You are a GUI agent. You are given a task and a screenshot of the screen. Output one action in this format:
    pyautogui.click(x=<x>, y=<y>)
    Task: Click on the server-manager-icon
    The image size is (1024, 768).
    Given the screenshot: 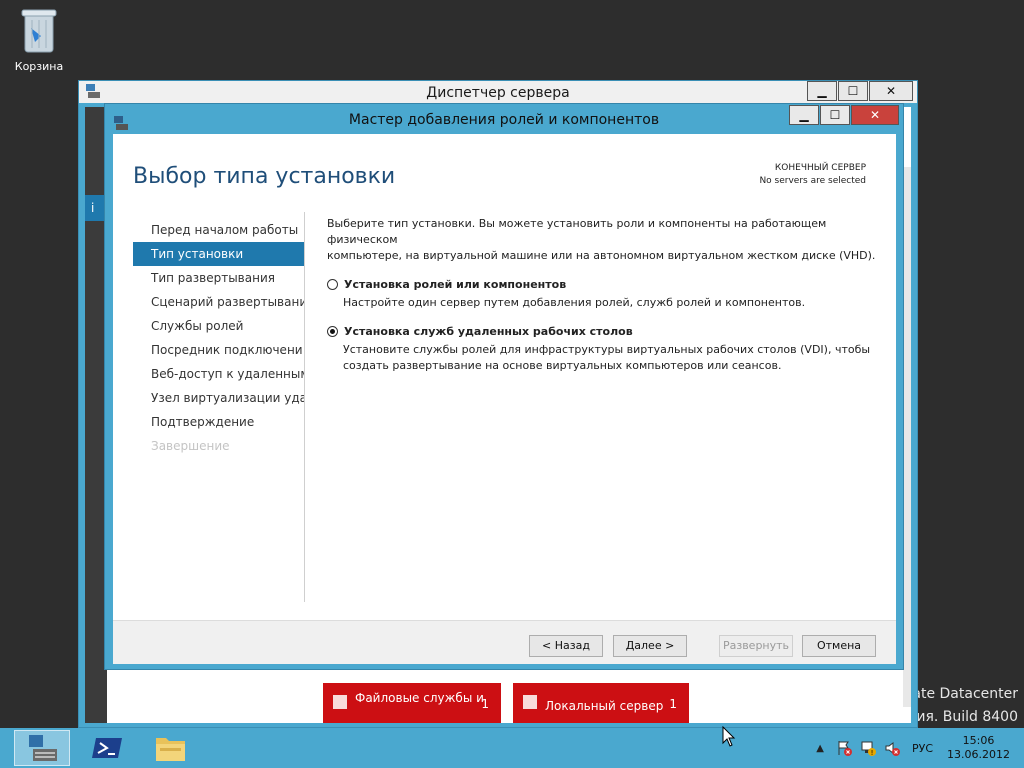 What is the action you would take?
    pyautogui.click(x=43, y=748)
    